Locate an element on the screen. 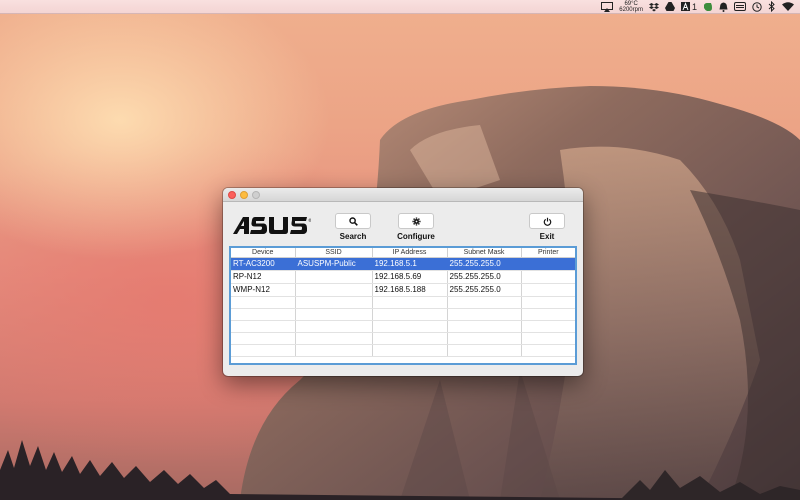  evernote-icon is located at coordinates (708, 7).